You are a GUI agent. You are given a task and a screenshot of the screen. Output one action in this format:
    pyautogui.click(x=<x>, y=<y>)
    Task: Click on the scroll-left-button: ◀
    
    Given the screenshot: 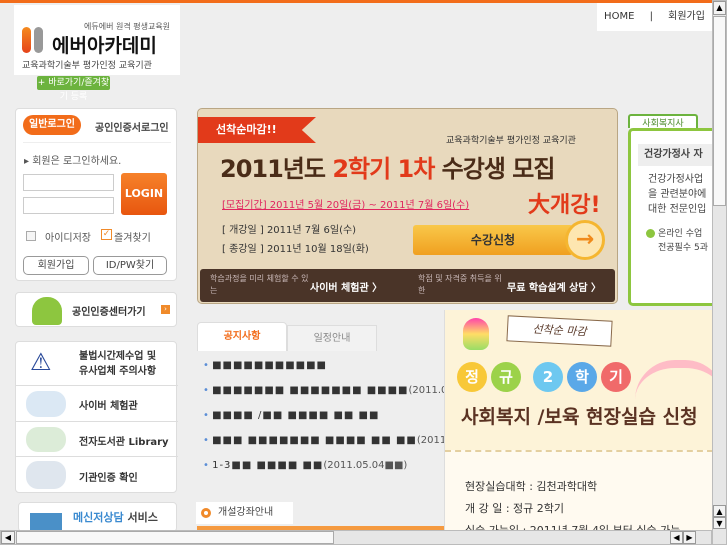 What is the action you would take?
    pyautogui.click(x=8, y=537)
    